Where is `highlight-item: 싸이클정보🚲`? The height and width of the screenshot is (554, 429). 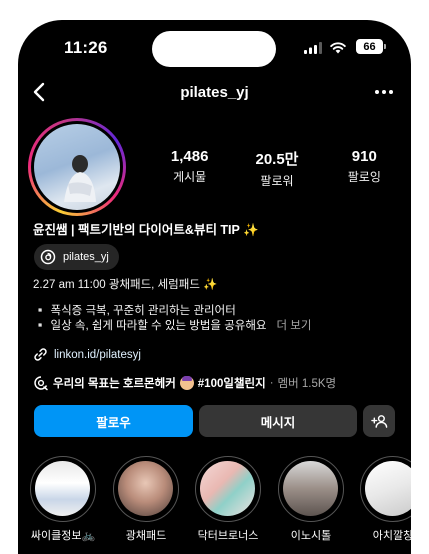 highlight-item: 싸이클정보🚲 is located at coordinates (63, 499).